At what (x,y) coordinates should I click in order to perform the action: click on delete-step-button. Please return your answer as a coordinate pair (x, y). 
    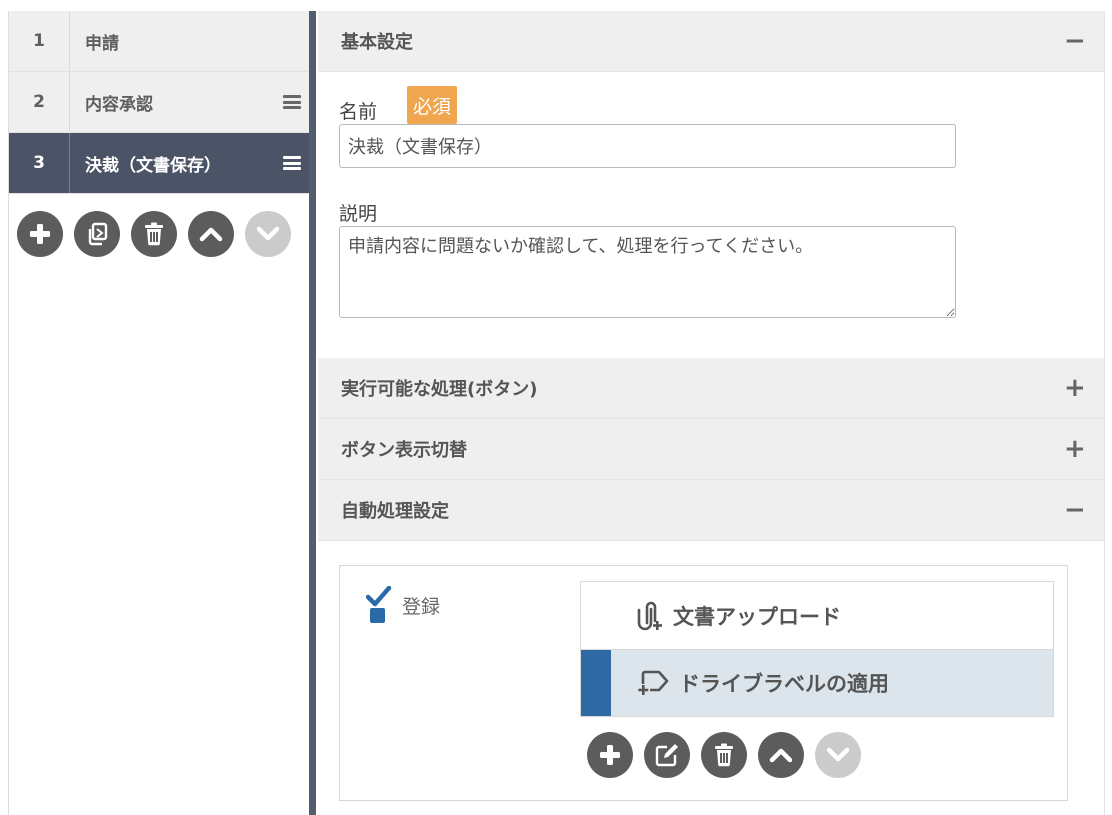
    Looking at the image, I should click on (154, 234).